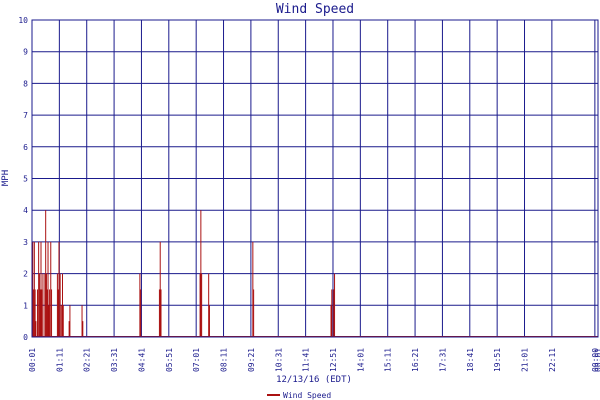 This screenshot has height=400, width=600. What do you see at coordinates (25, 83) in the screenshot?
I see `y-tick-label: 8` at bounding box center [25, 83].